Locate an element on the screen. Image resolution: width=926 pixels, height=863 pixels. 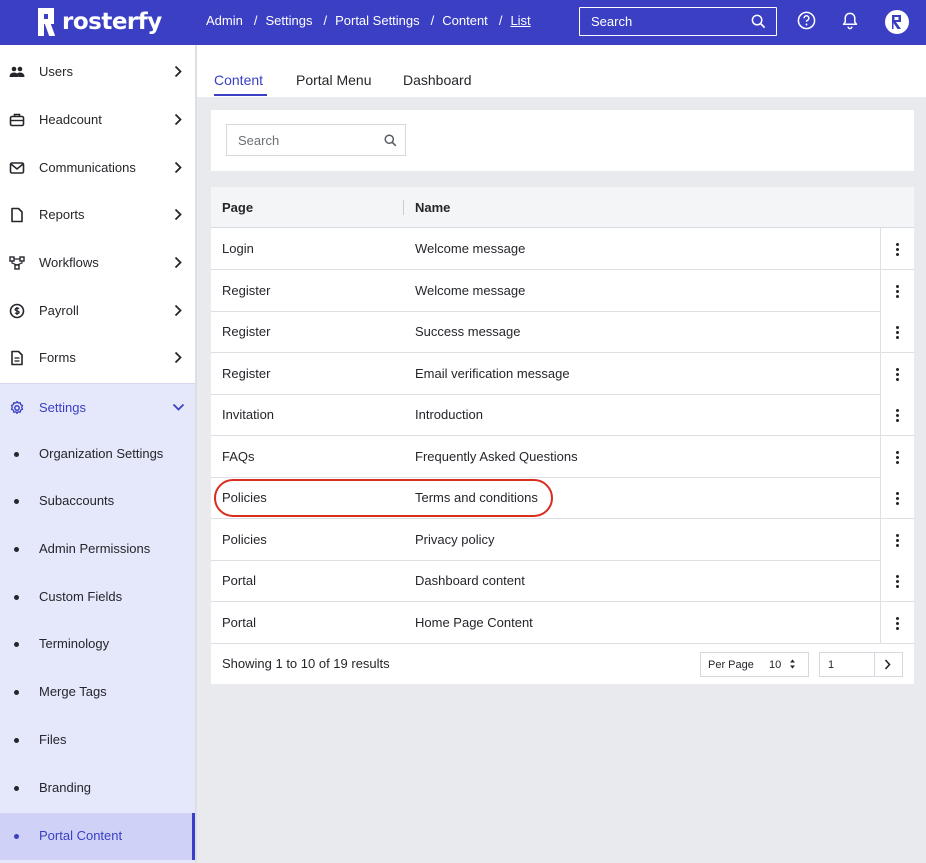
sidebar-subitem-merge-tags: Merge Tags is located at coordinates (97, 692).